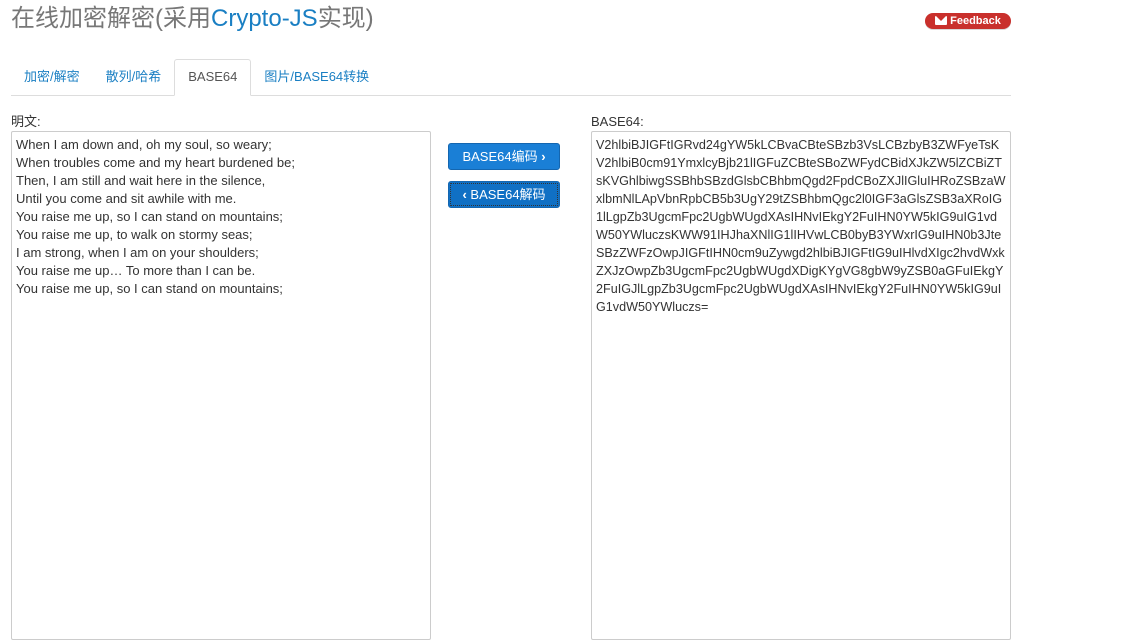 This screenshot has height=643, width=1137. What do you see at coordinates (464, 194) in the screenshot?
I see `chevron-left-icon: ‹` at bounding box center [464, 194].